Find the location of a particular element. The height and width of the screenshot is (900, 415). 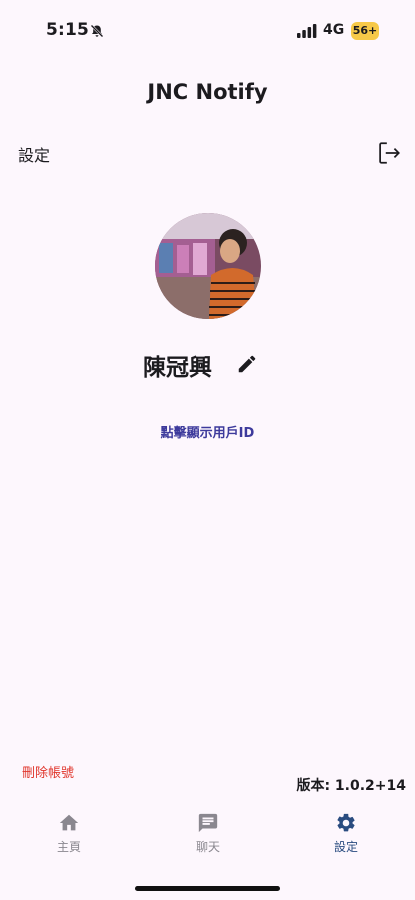

battery-badge: 56+ is located at coordinates (365, 31).